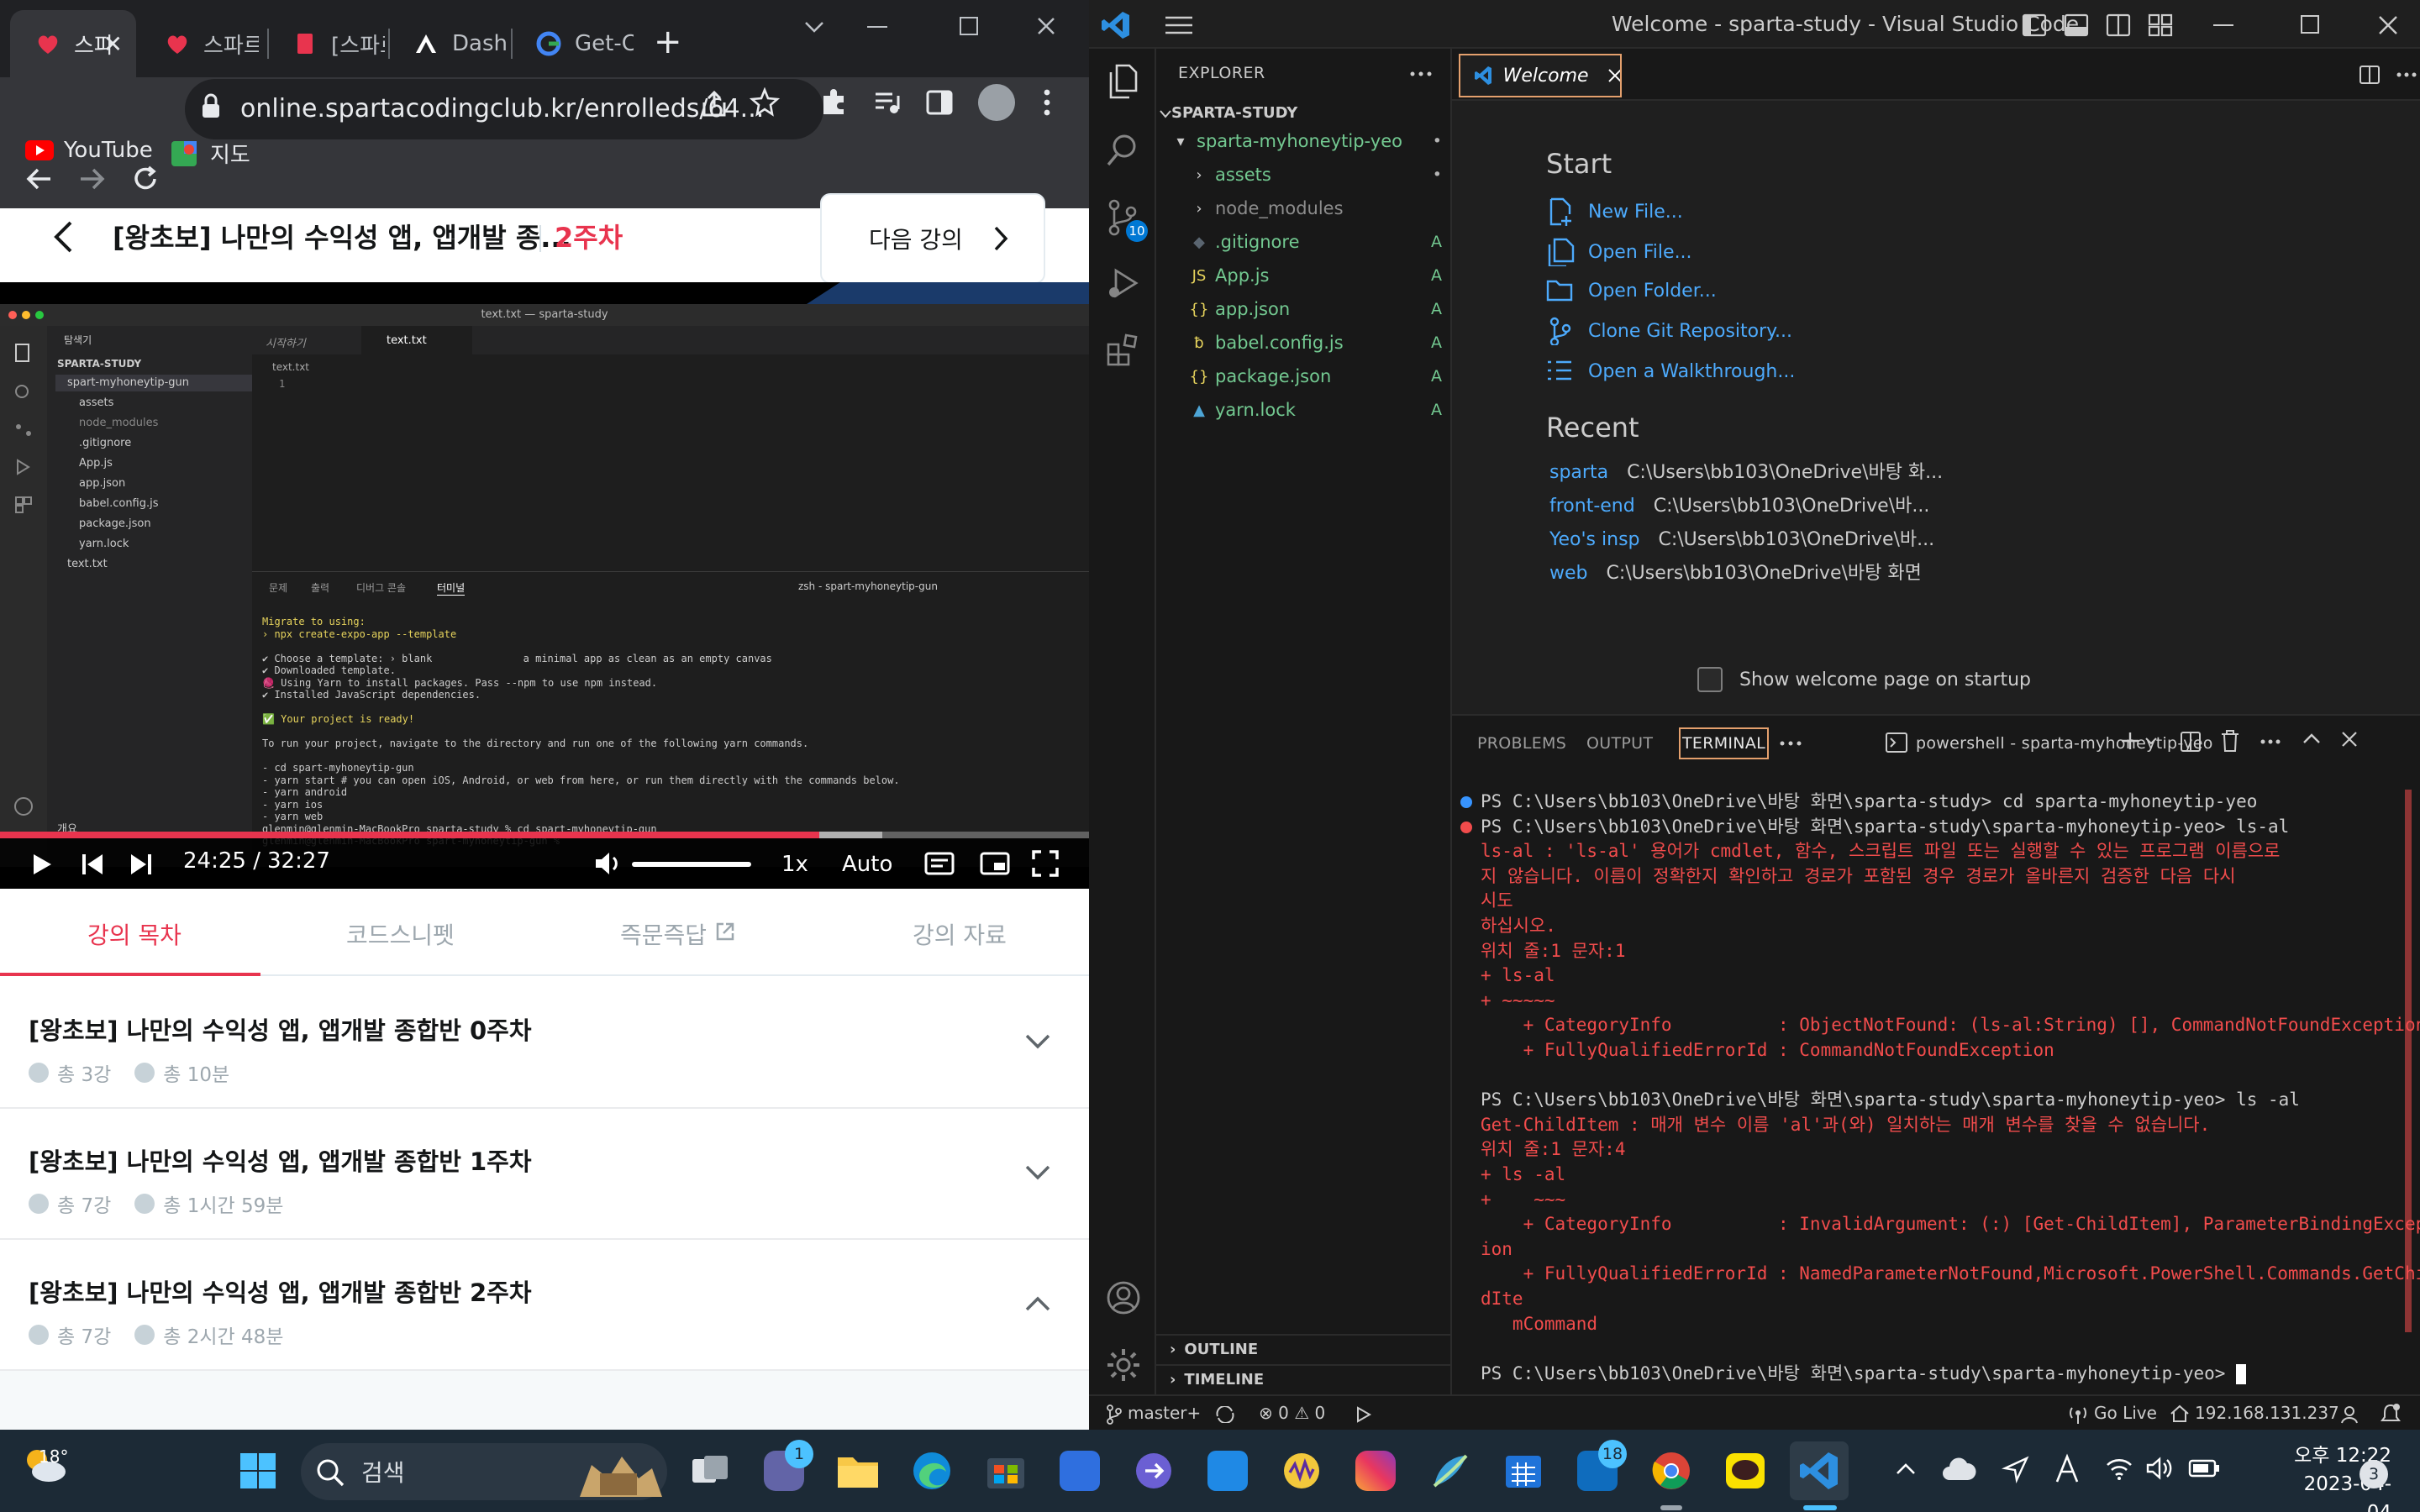 The height and width of the screenshot is (1512, 2420). What do you see at coordinates (1005, 1470) in the screenshot?
I see `store-button` at bounding box center [1005, 1470].